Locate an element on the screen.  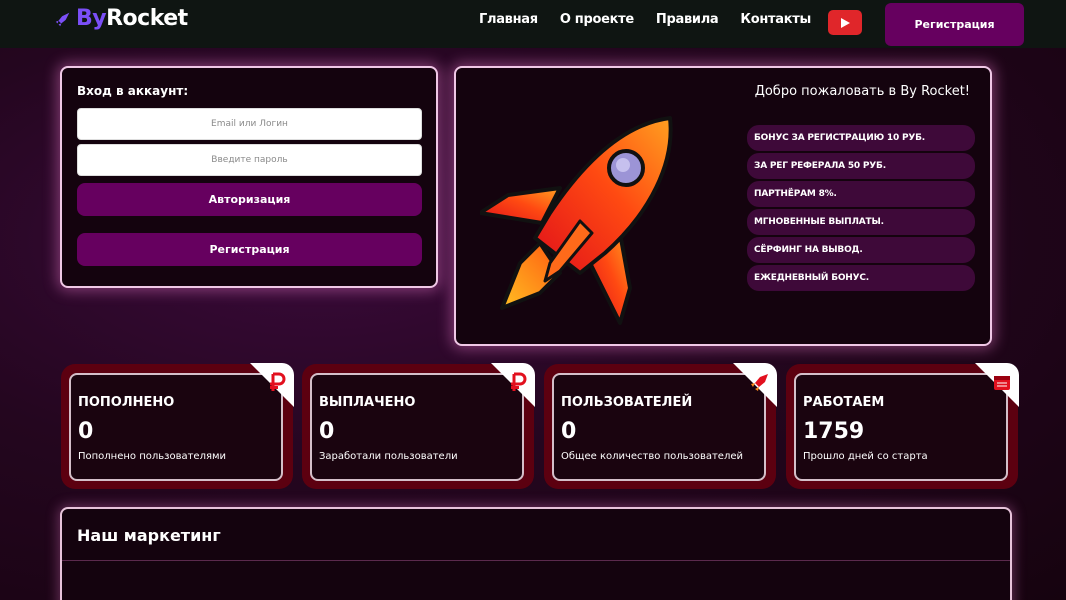
feature-item: СЁРФИНГ НА ВЫВОД. is located at coordinates (861, 250).